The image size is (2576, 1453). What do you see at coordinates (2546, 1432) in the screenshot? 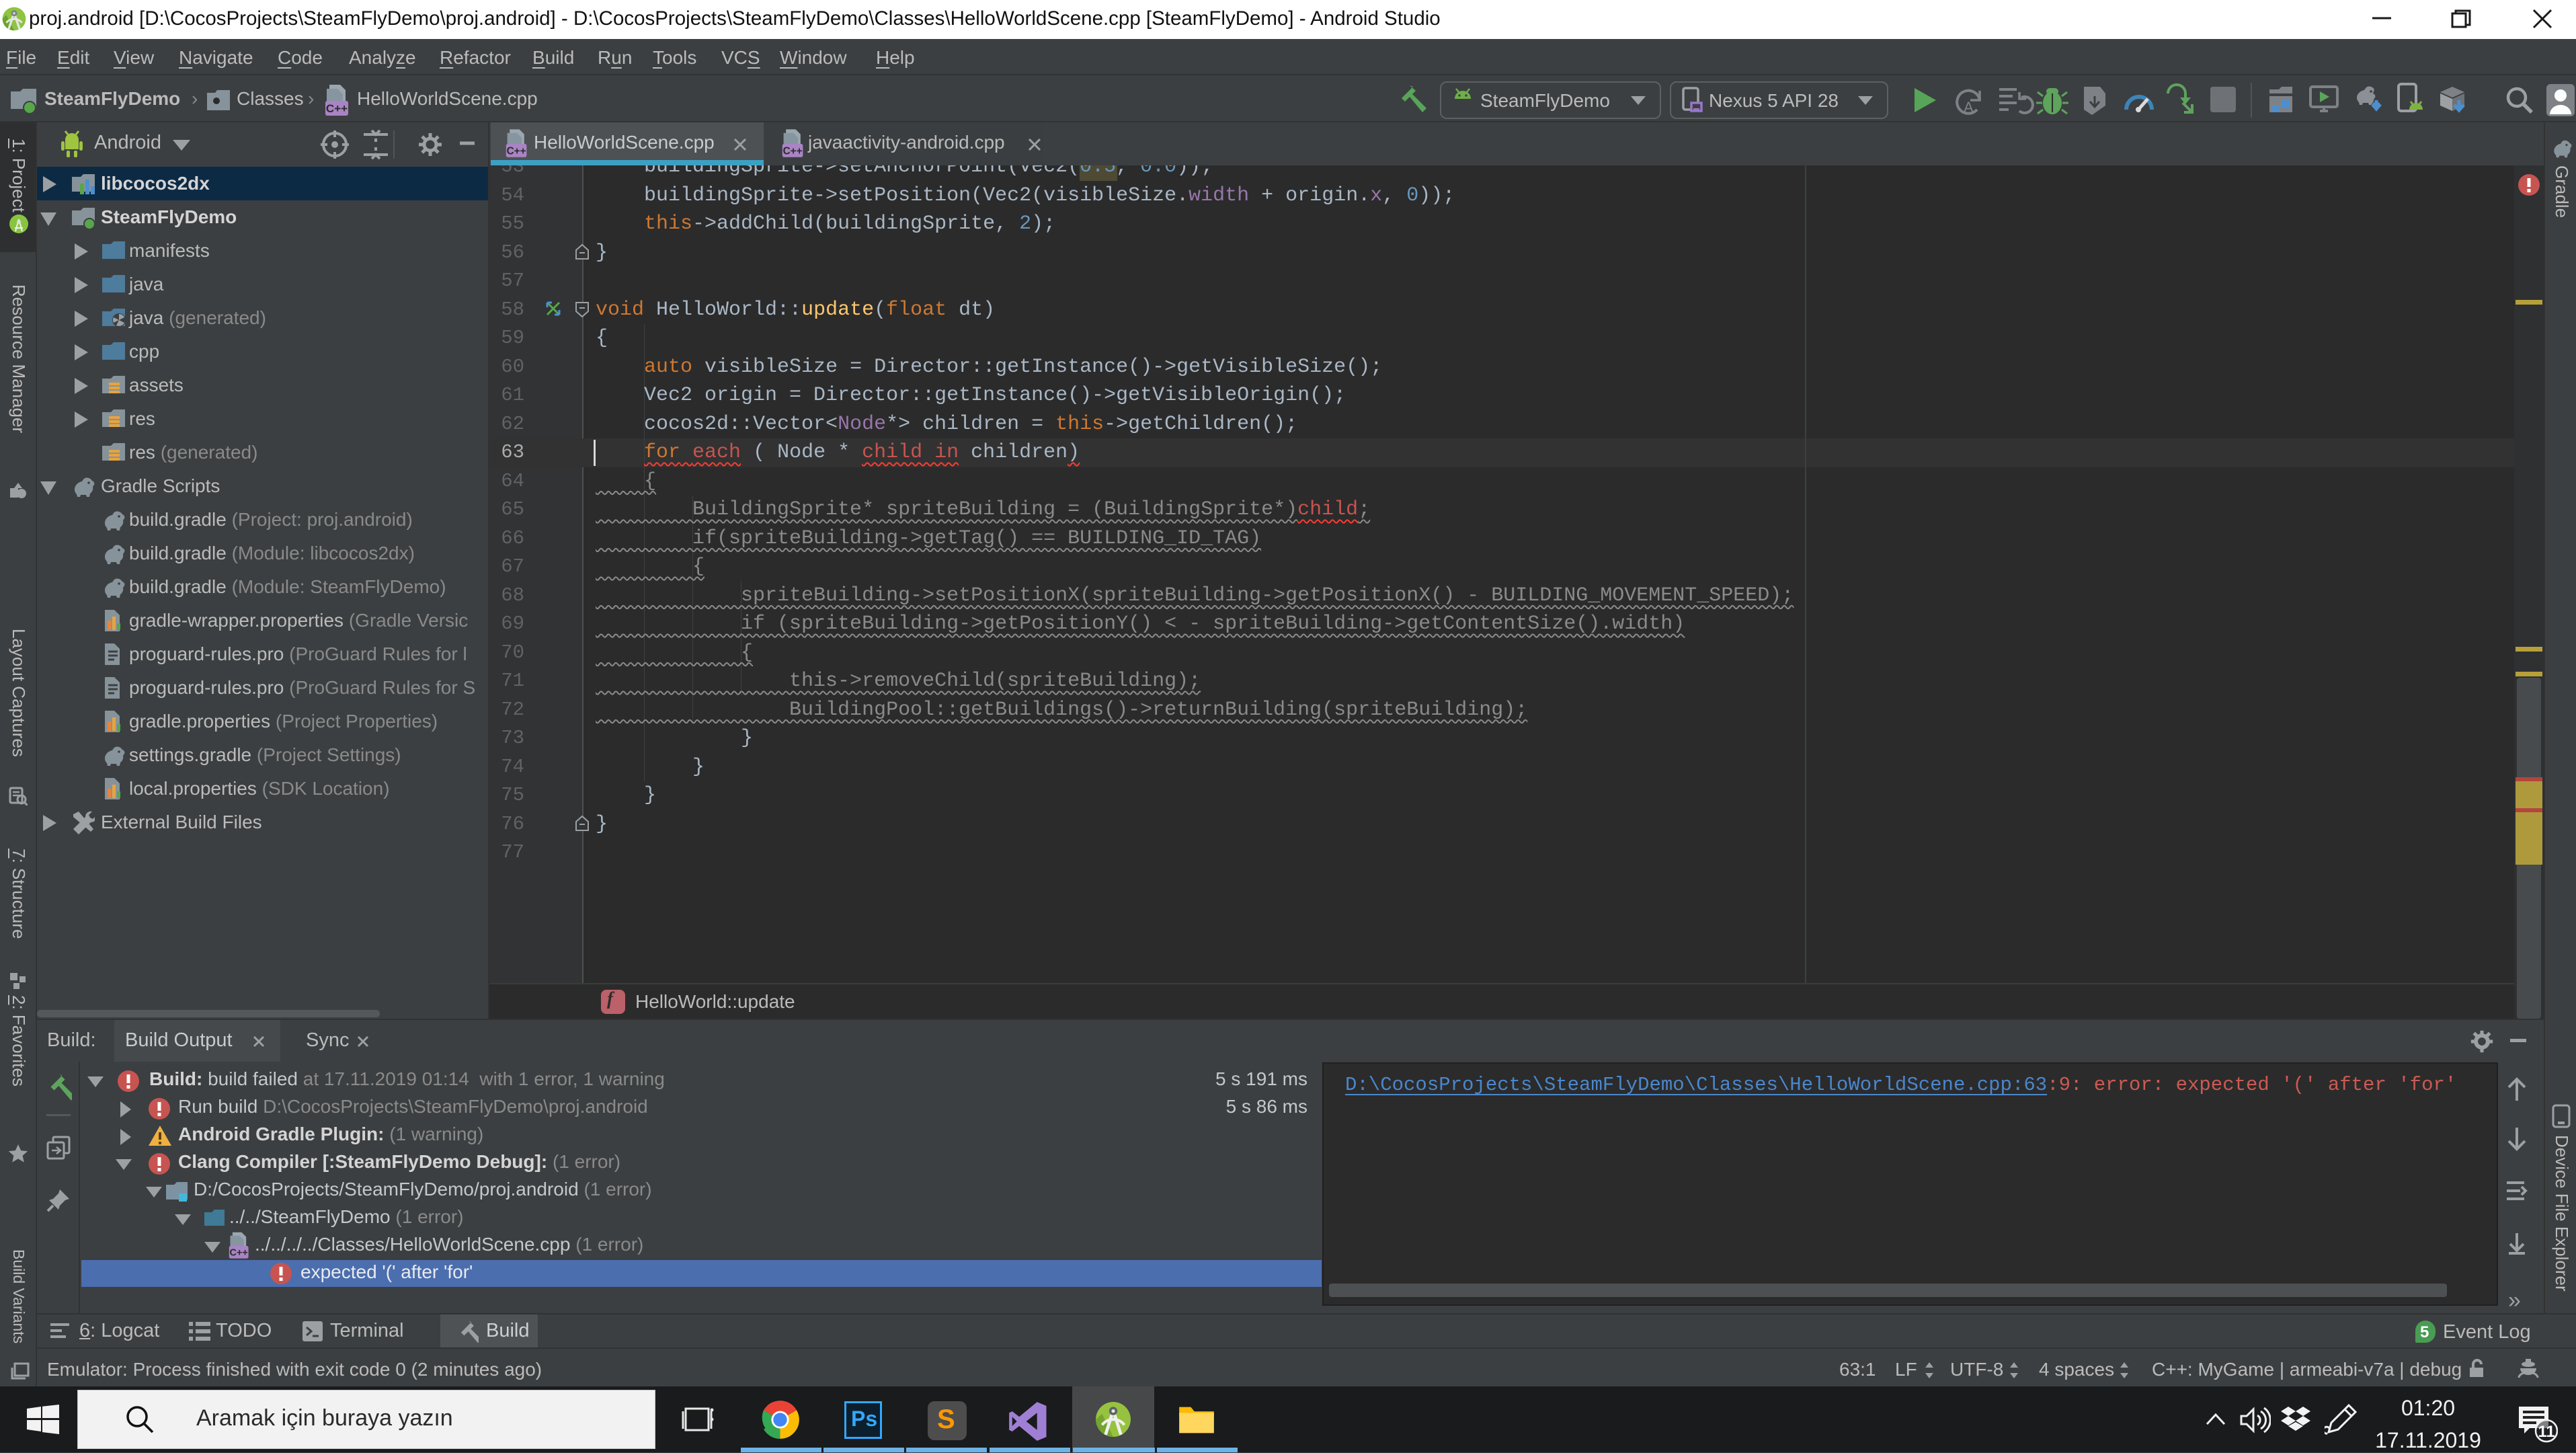
I see `svg-text: 11` at bounding box center [2546, 1432].